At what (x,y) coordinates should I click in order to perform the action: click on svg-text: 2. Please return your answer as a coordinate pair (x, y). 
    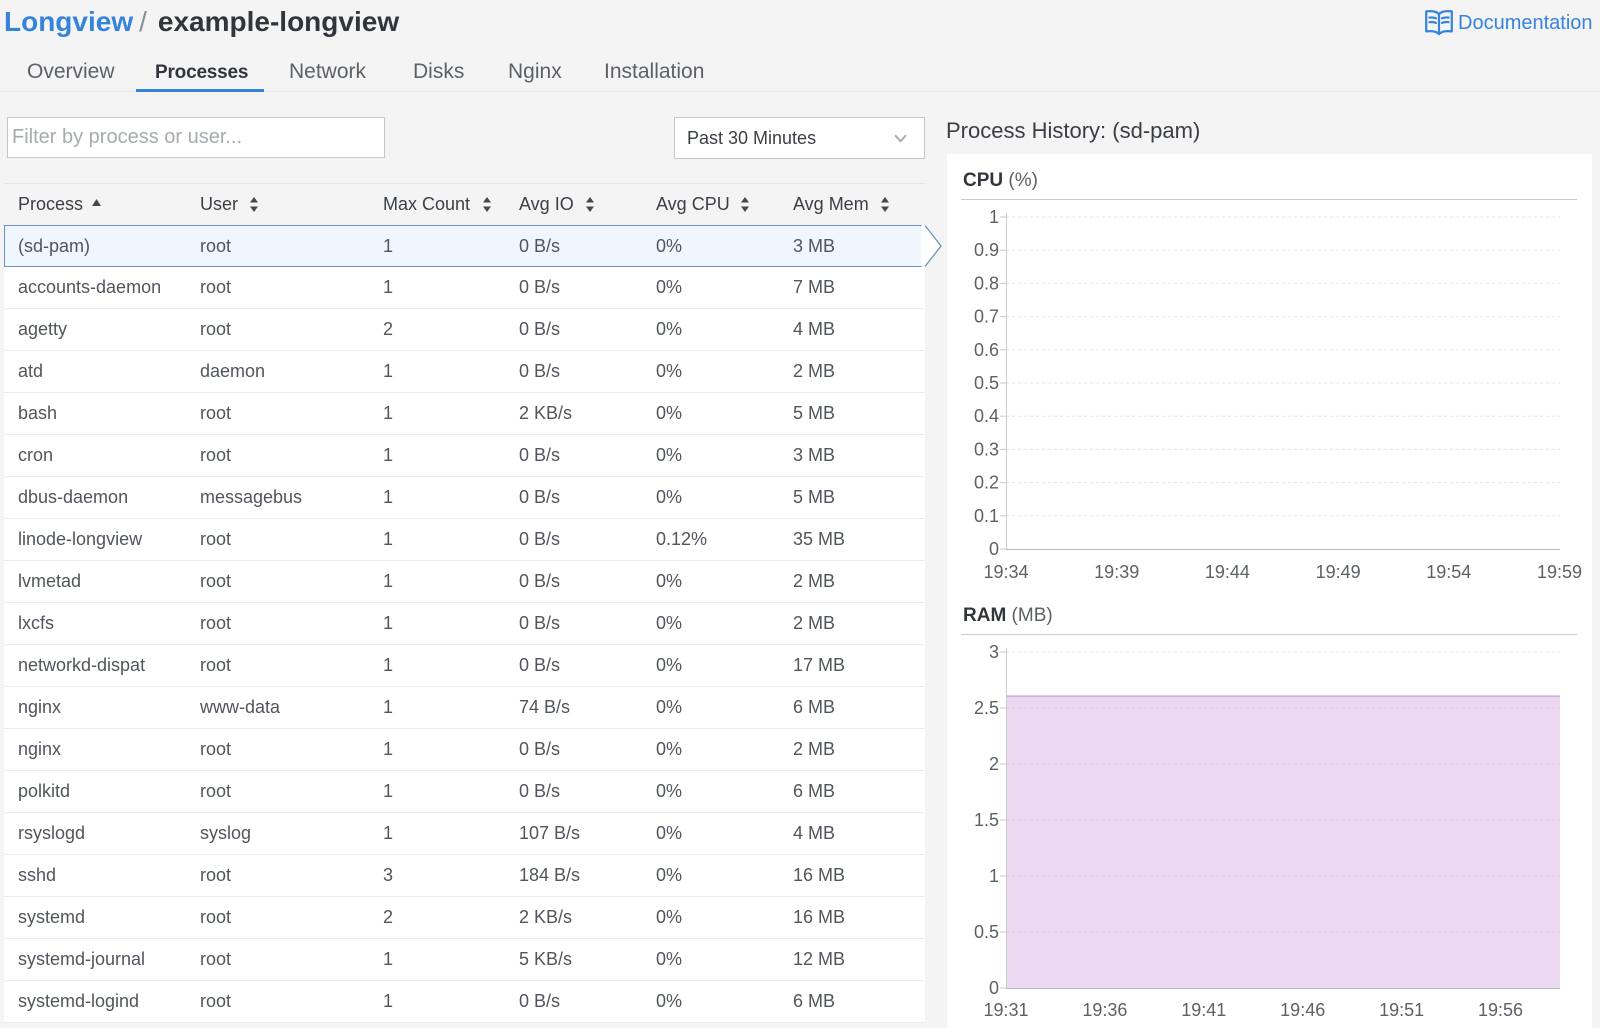
    Looking at the image, I should click on (994, 764).